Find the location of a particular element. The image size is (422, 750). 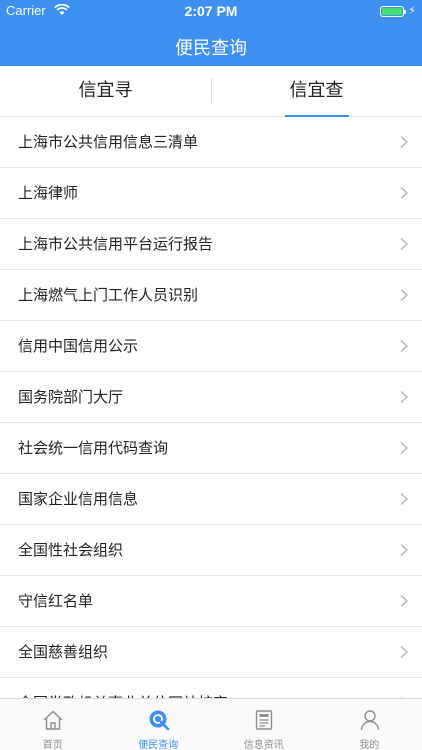

list-item: 全国慈善组织 is located at coordinates (211, 652).